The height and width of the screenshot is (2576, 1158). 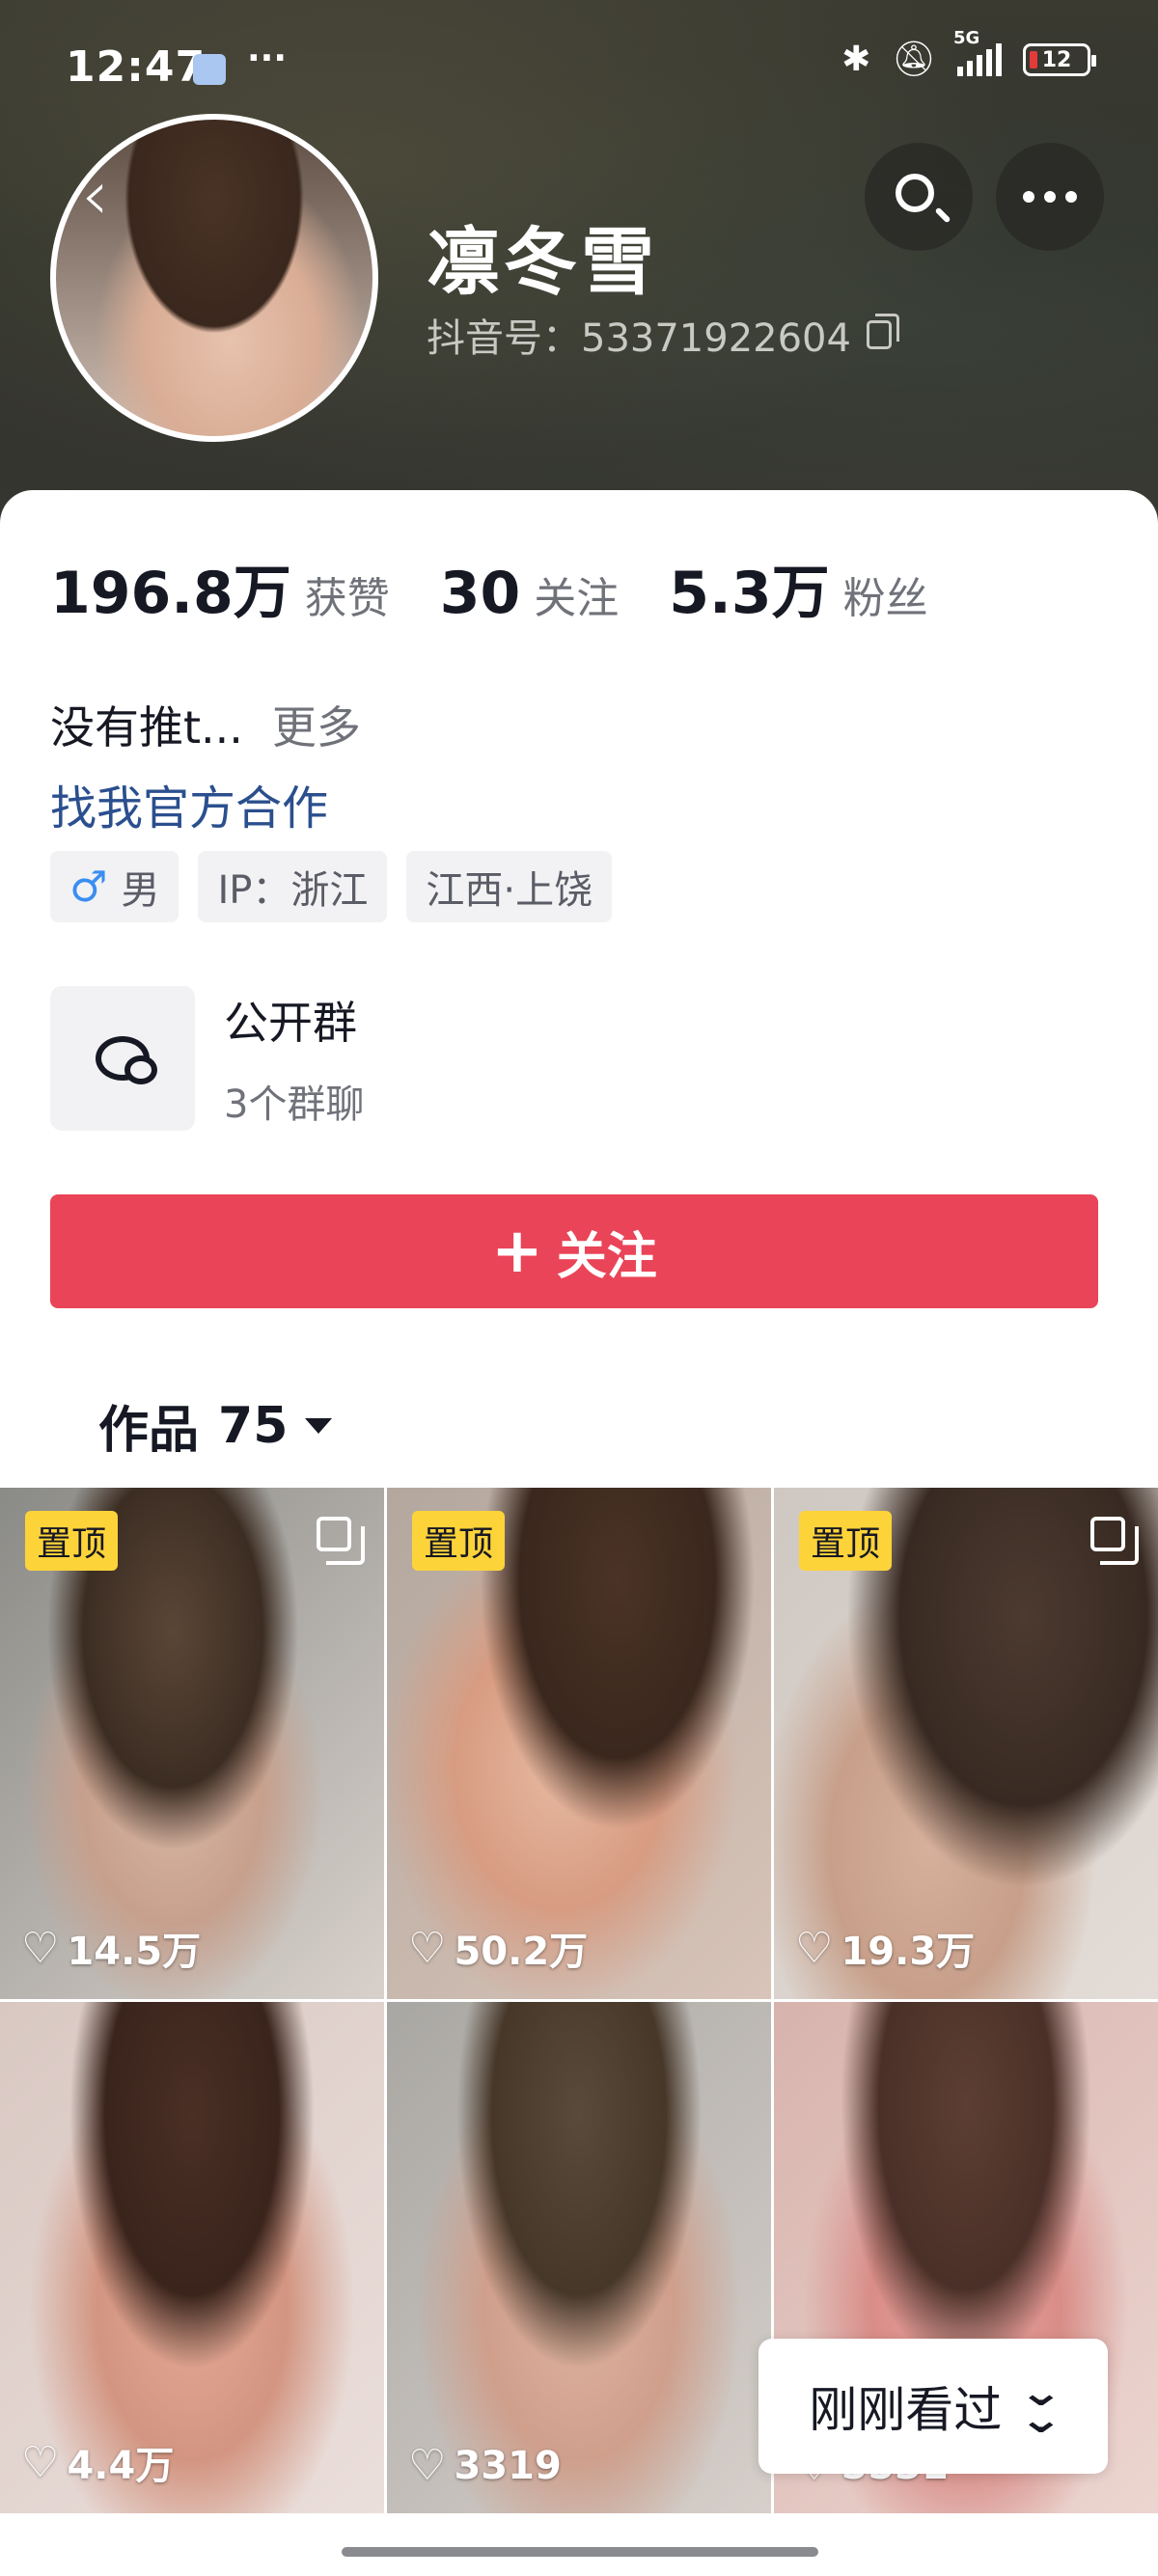 What do you see at coordinates (639, 339) in the screenshot?
I see `profile-id-text: 抖音号：53371922604` at bounding box center [639, 339].